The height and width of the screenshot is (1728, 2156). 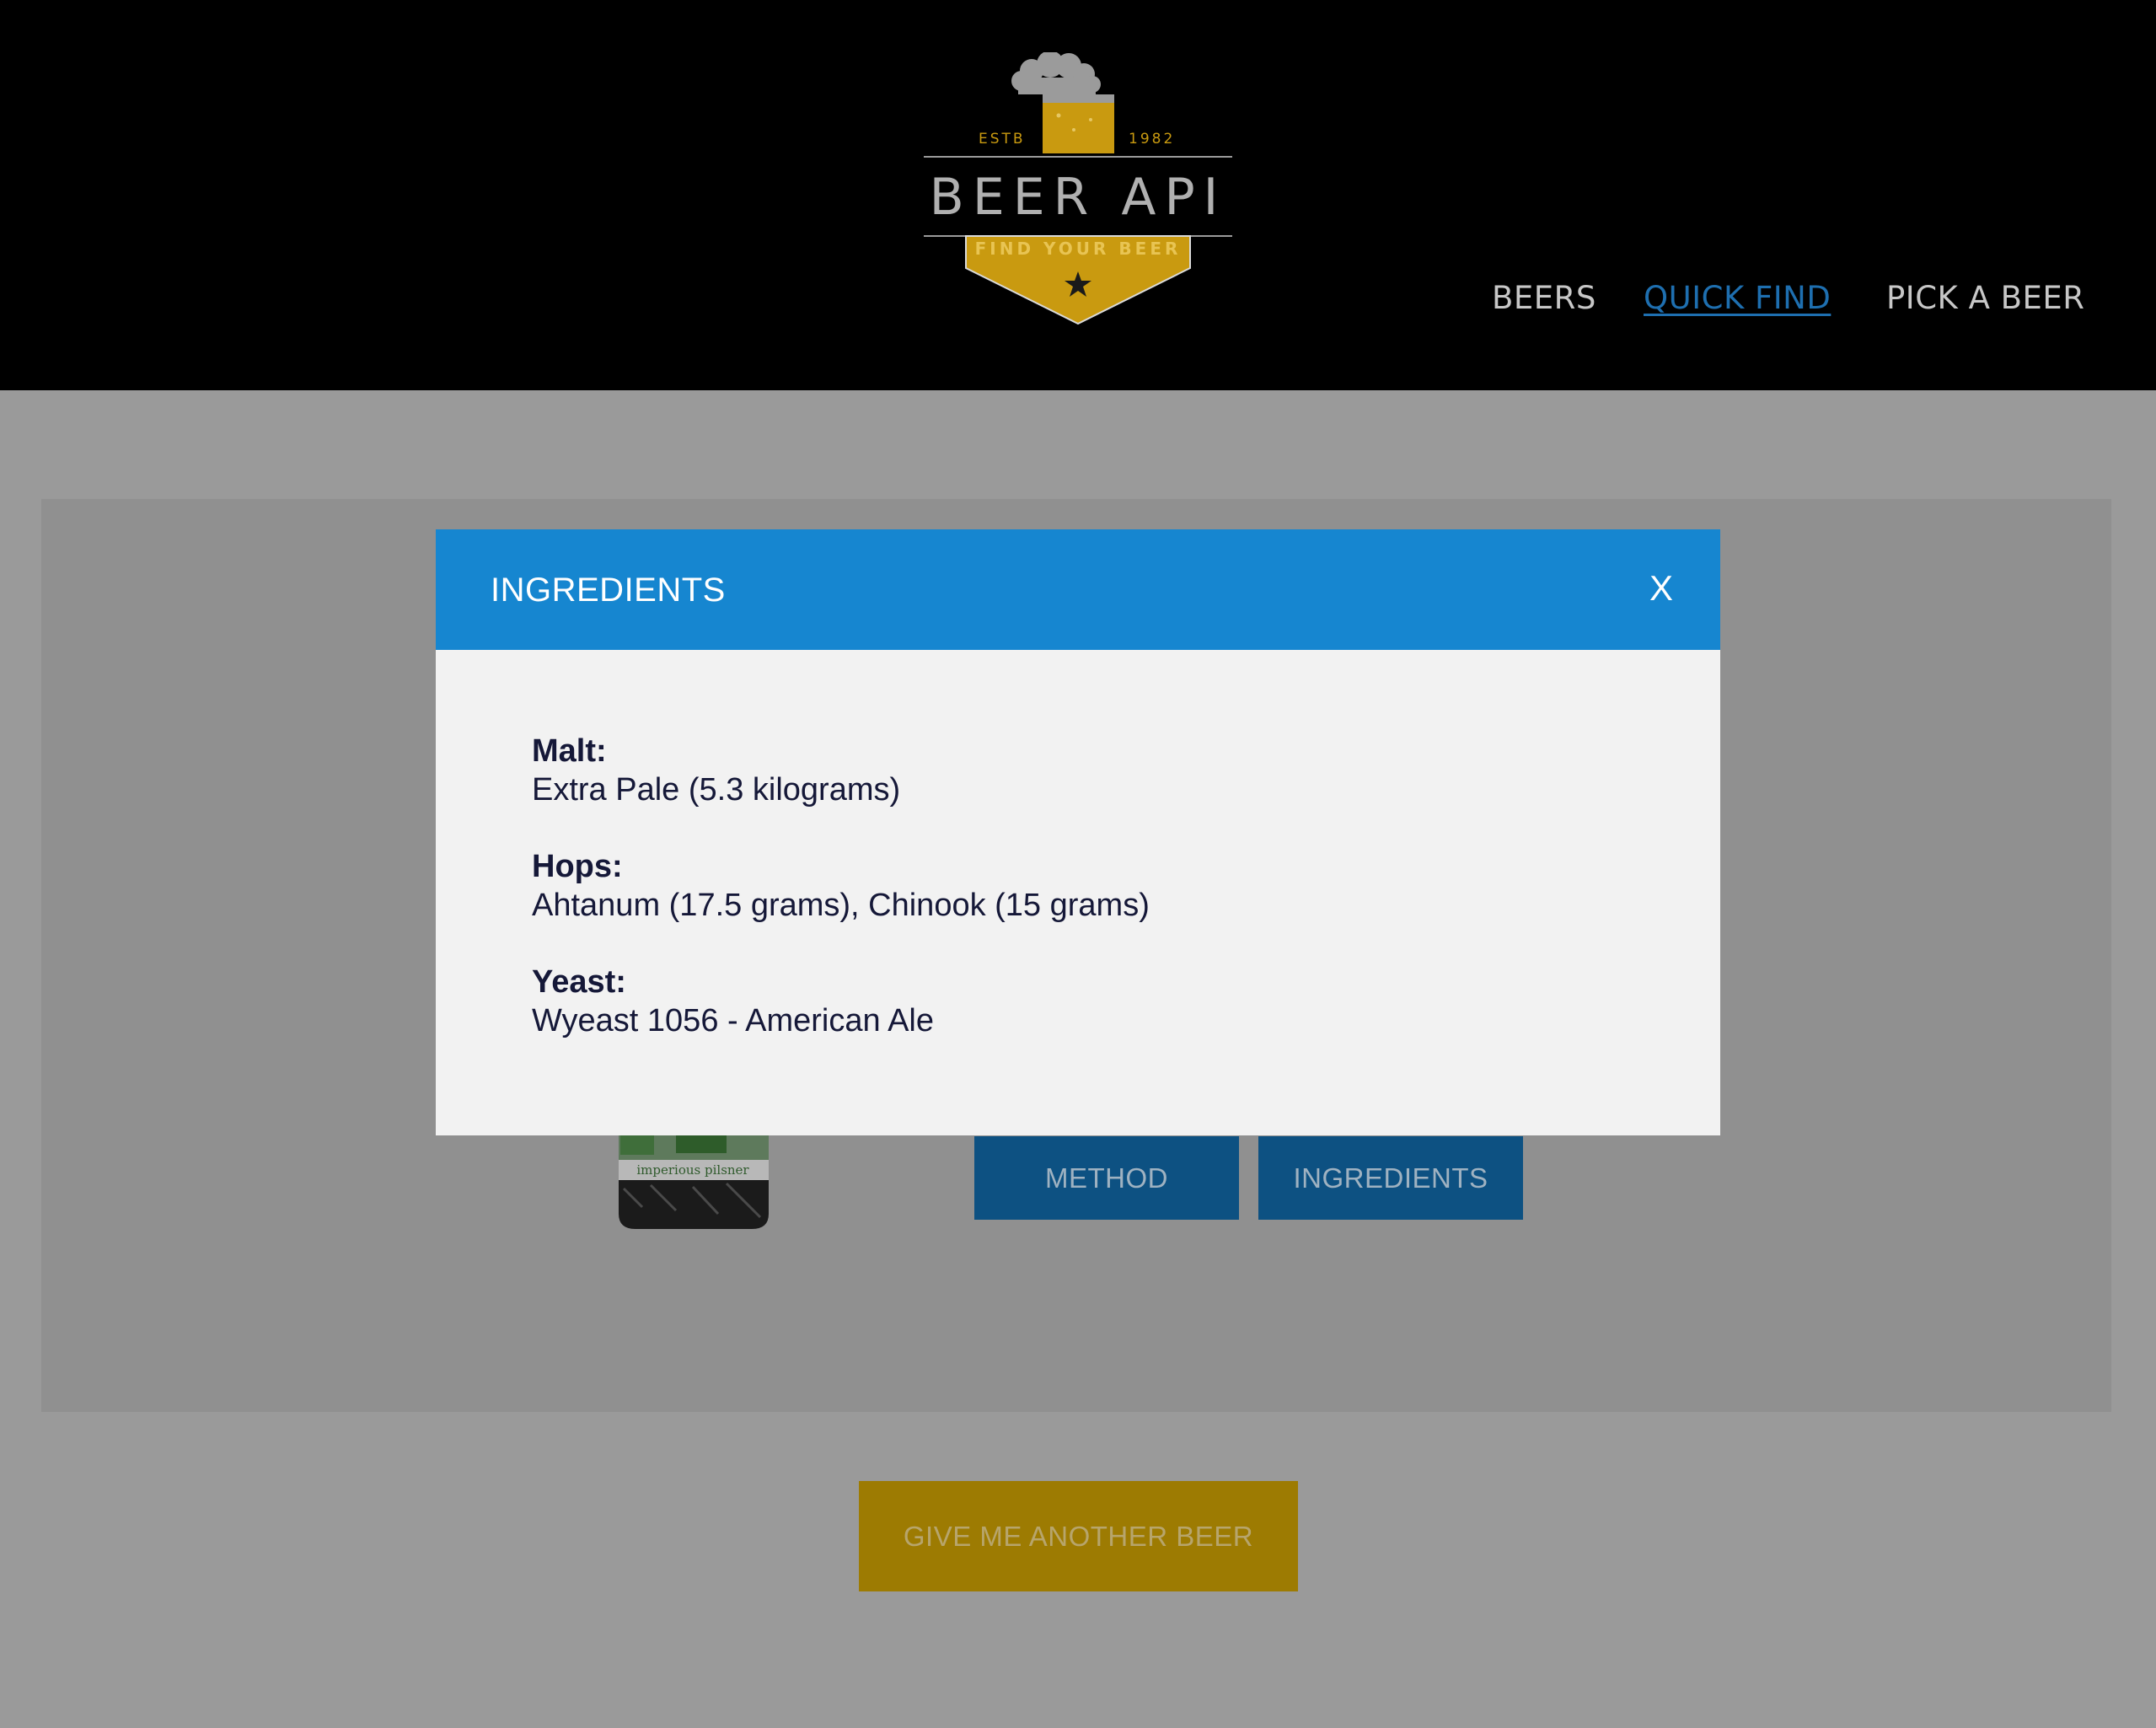 What do you see at coordinates (1078, 127) in the screenshot?
I see `beer-mug-icon` at bounding box center [1078, 127].